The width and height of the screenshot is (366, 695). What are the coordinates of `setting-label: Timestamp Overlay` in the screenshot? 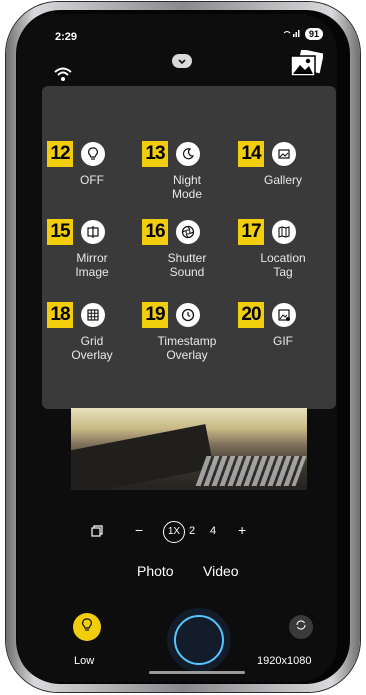 It's located at (187, 348).